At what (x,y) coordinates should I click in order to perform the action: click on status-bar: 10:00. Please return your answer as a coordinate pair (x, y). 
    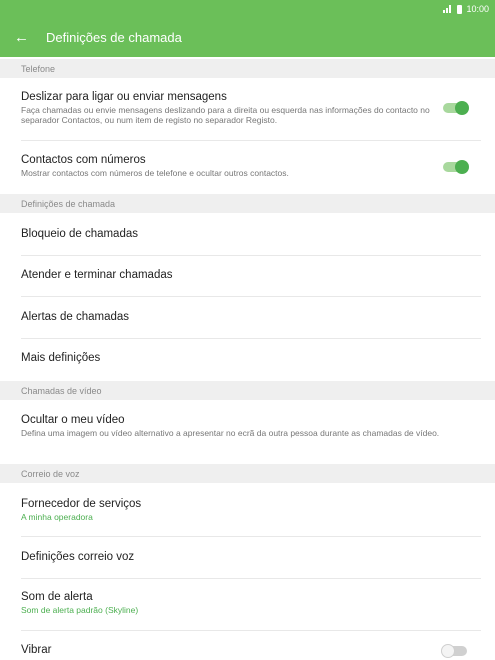
    Looking at the image, I should click on (247, 9).